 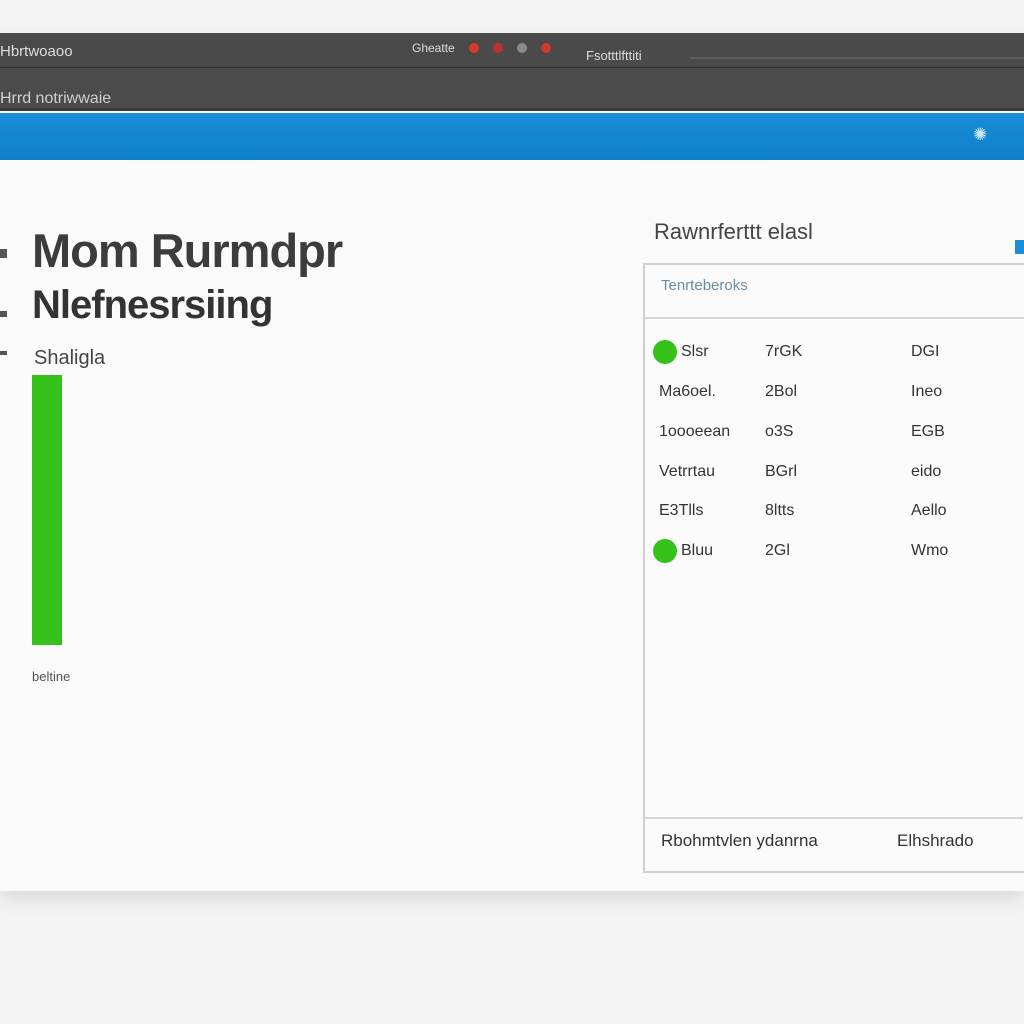 I want to click on panel-search-field: Tenrteberoks, so click(x=834, y=292).